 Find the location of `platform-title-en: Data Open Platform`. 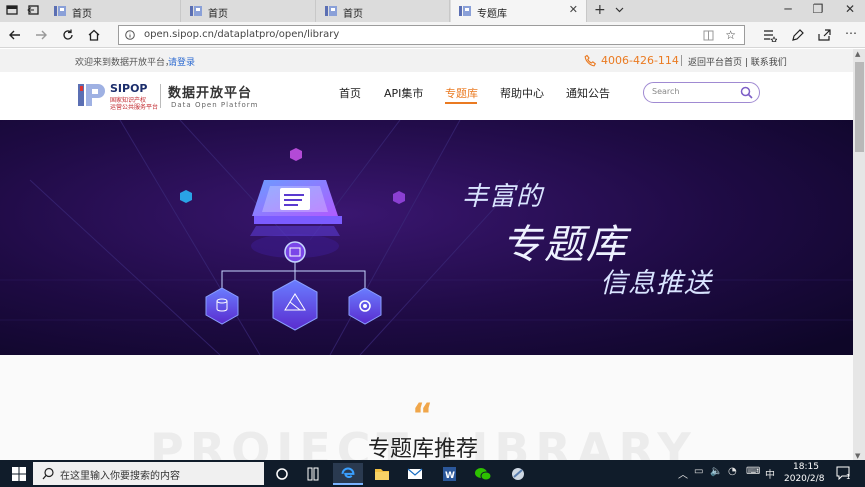

platform-title-en: Data Open Platform is located at coordinates (215, 105).